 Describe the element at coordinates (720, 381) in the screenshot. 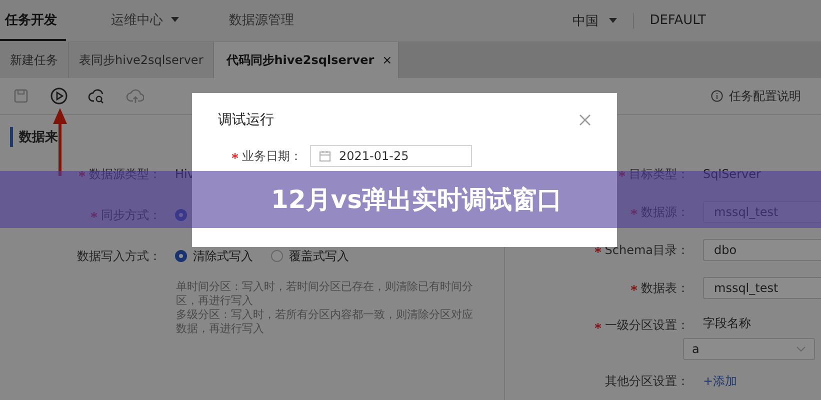

I see `add-link: +添加` at that location.